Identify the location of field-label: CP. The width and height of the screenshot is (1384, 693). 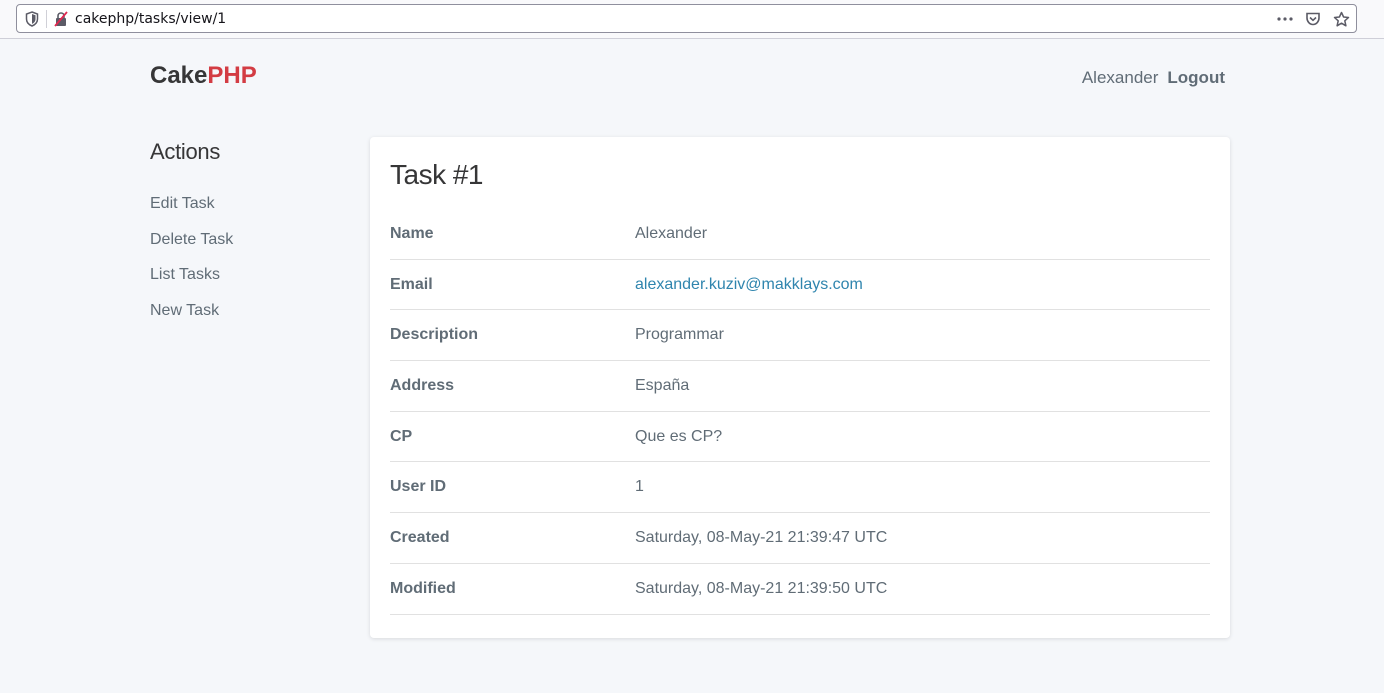
(401, 436).